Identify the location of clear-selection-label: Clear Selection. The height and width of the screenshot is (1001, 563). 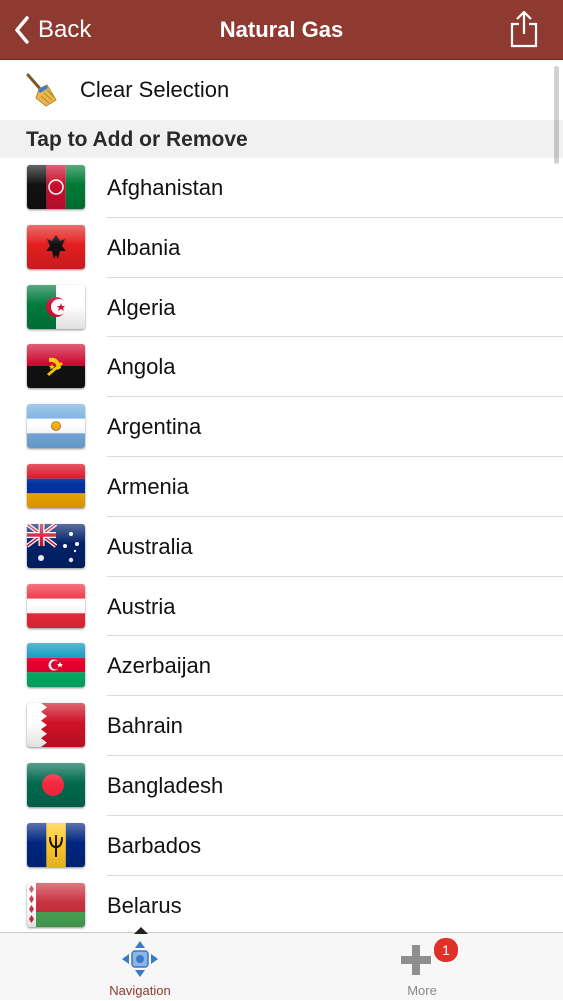
(155, 89).